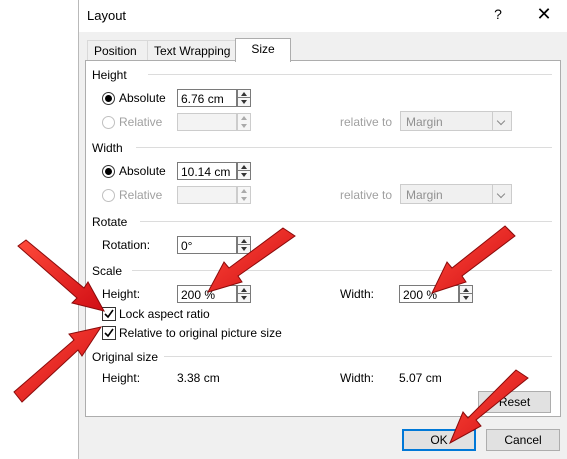 Image resolution: width=567 pixels, height=459 pixels. Describe the element at coordinates (357, 294) in the screenshot. I see `scale-width-label: Width:` at that location.